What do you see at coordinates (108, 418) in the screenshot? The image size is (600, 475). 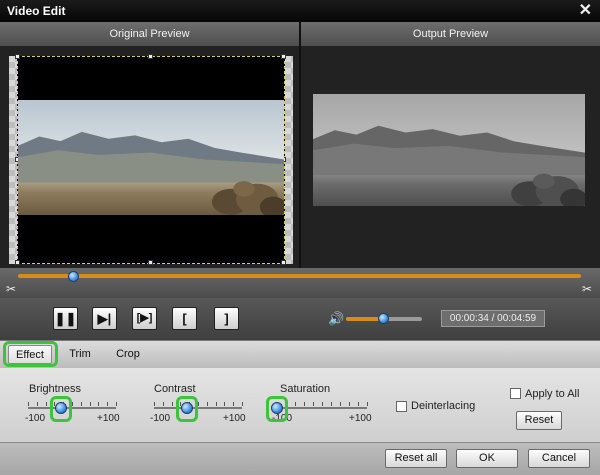 I see `brightness-max: +100` at bounding box center [108, 418].